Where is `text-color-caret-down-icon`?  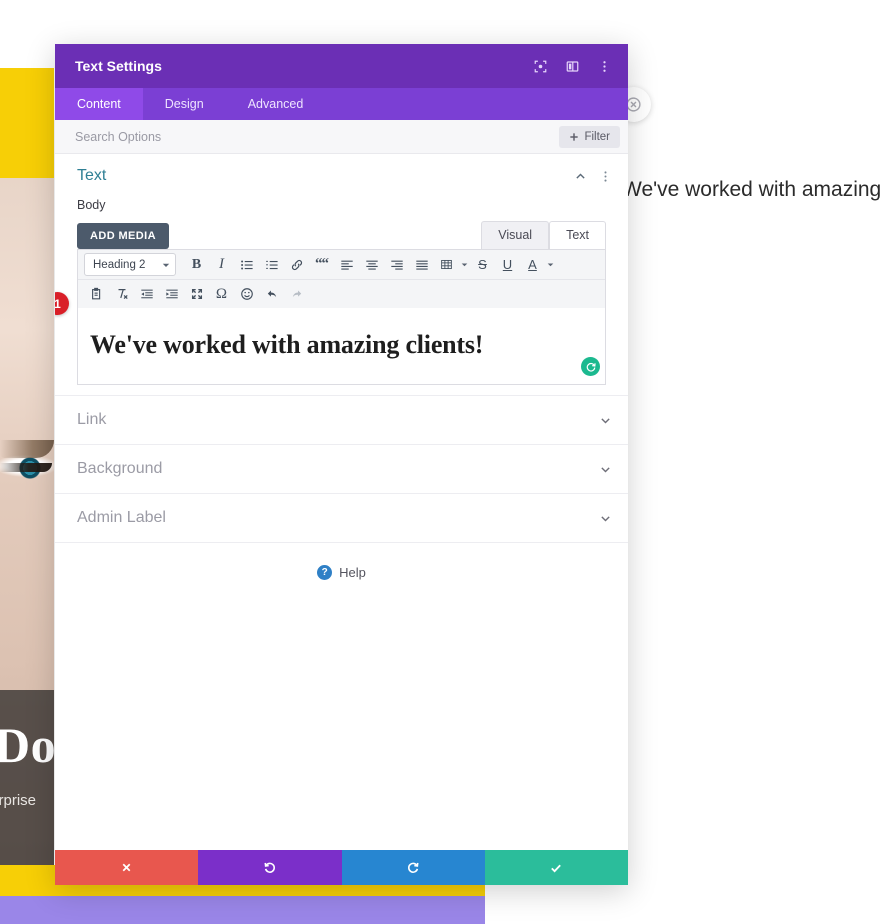 text-color-caret-down-icon is located at coordinates (550, 264).